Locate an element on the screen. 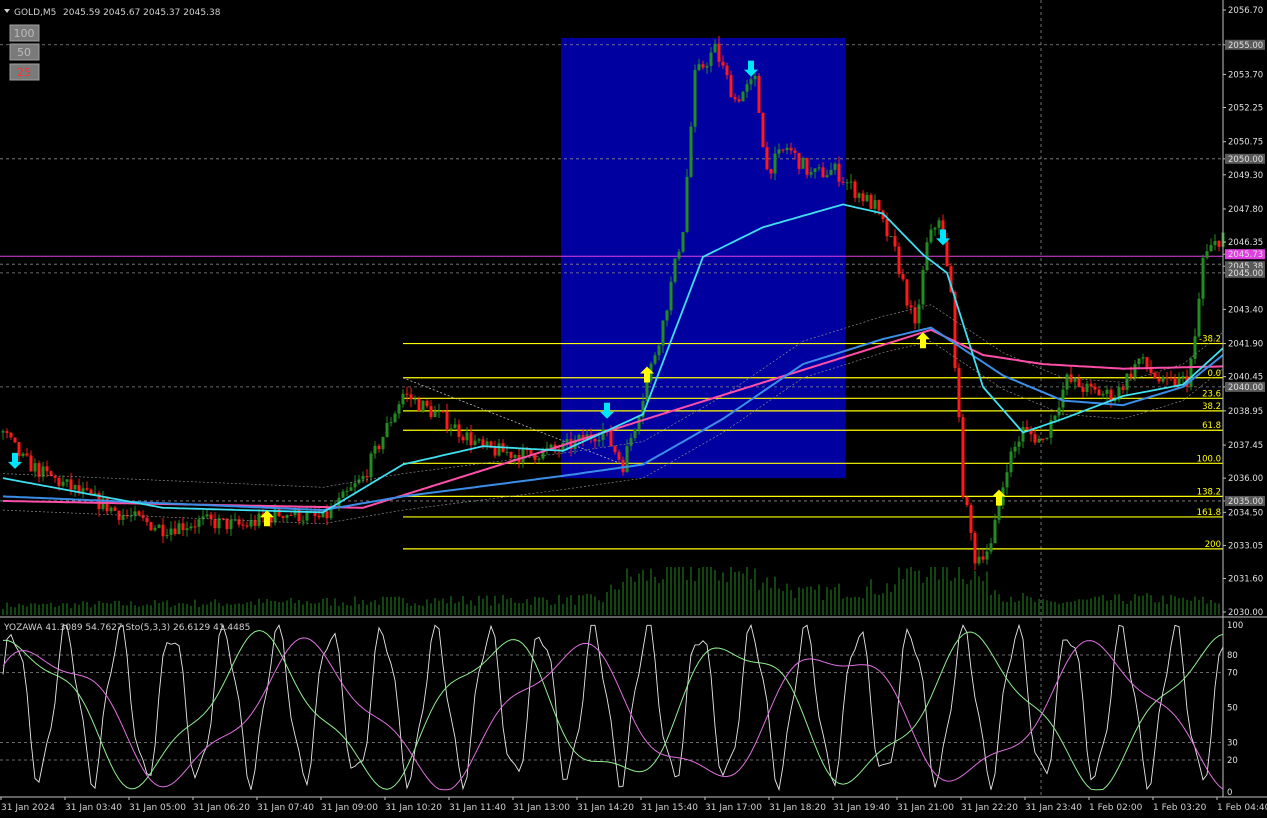  fib-level-label: 38.2 is located at coordinates (1211, 407).